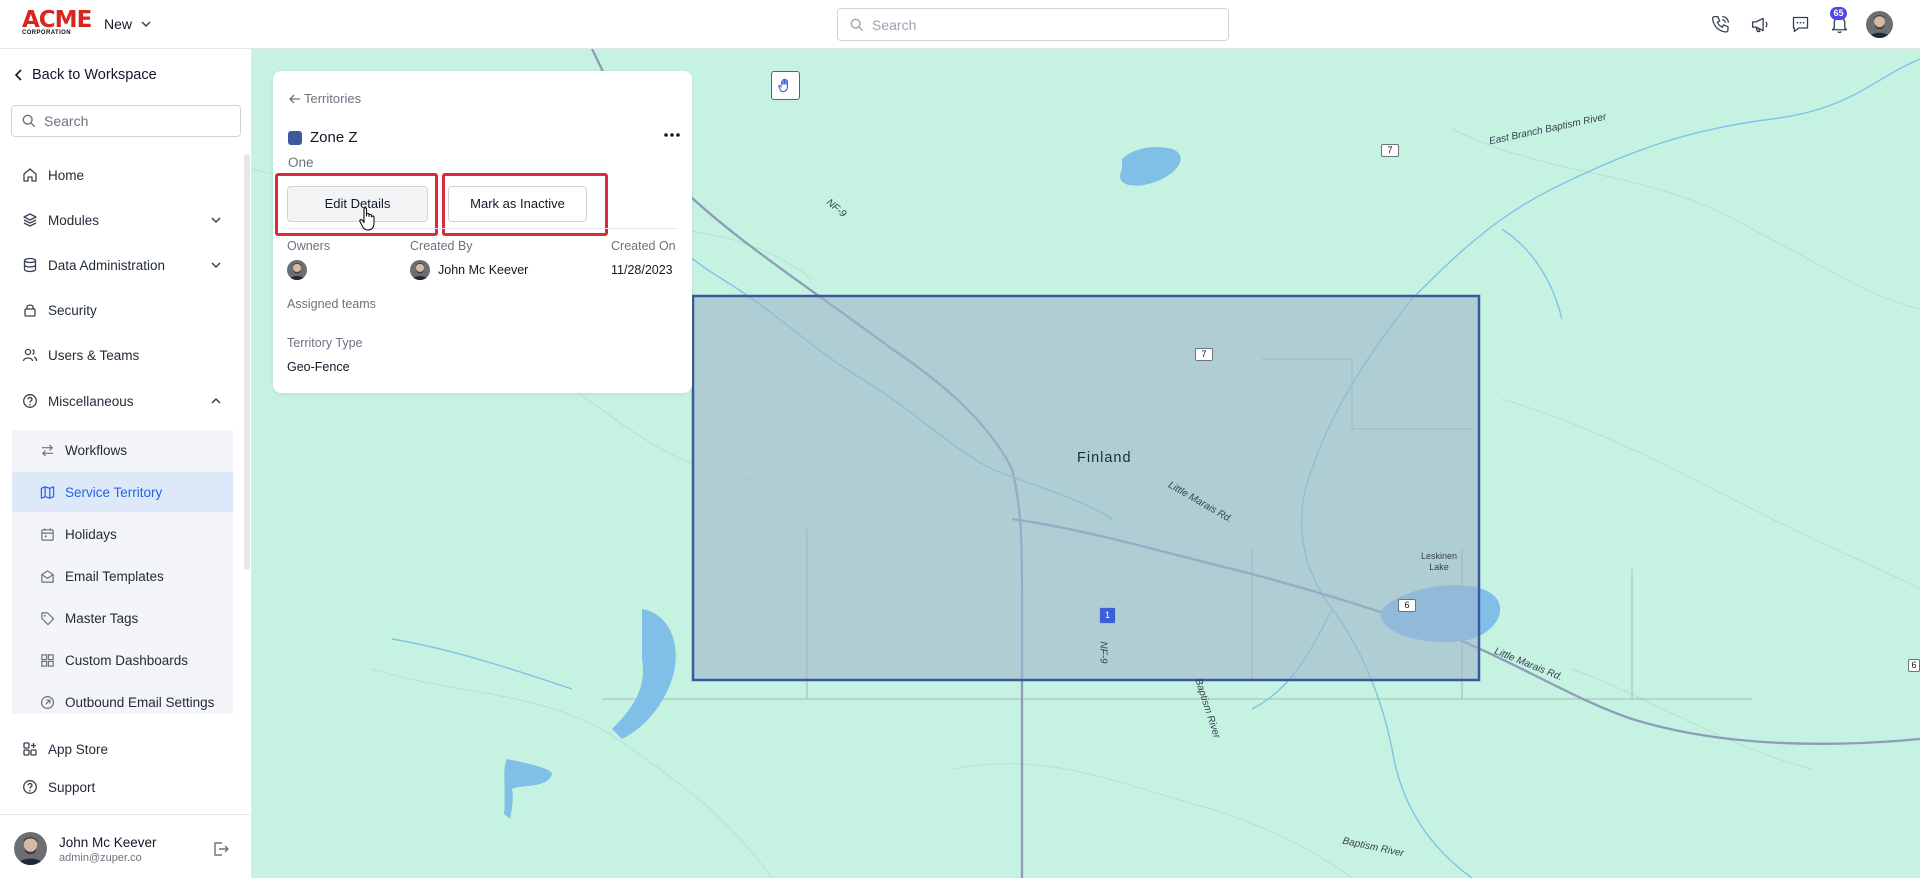  What do you see at coordinates (114, 576) in the screenshot?
I see `sidebar-item-label: Email Templates` at bounding box center [114, 576].